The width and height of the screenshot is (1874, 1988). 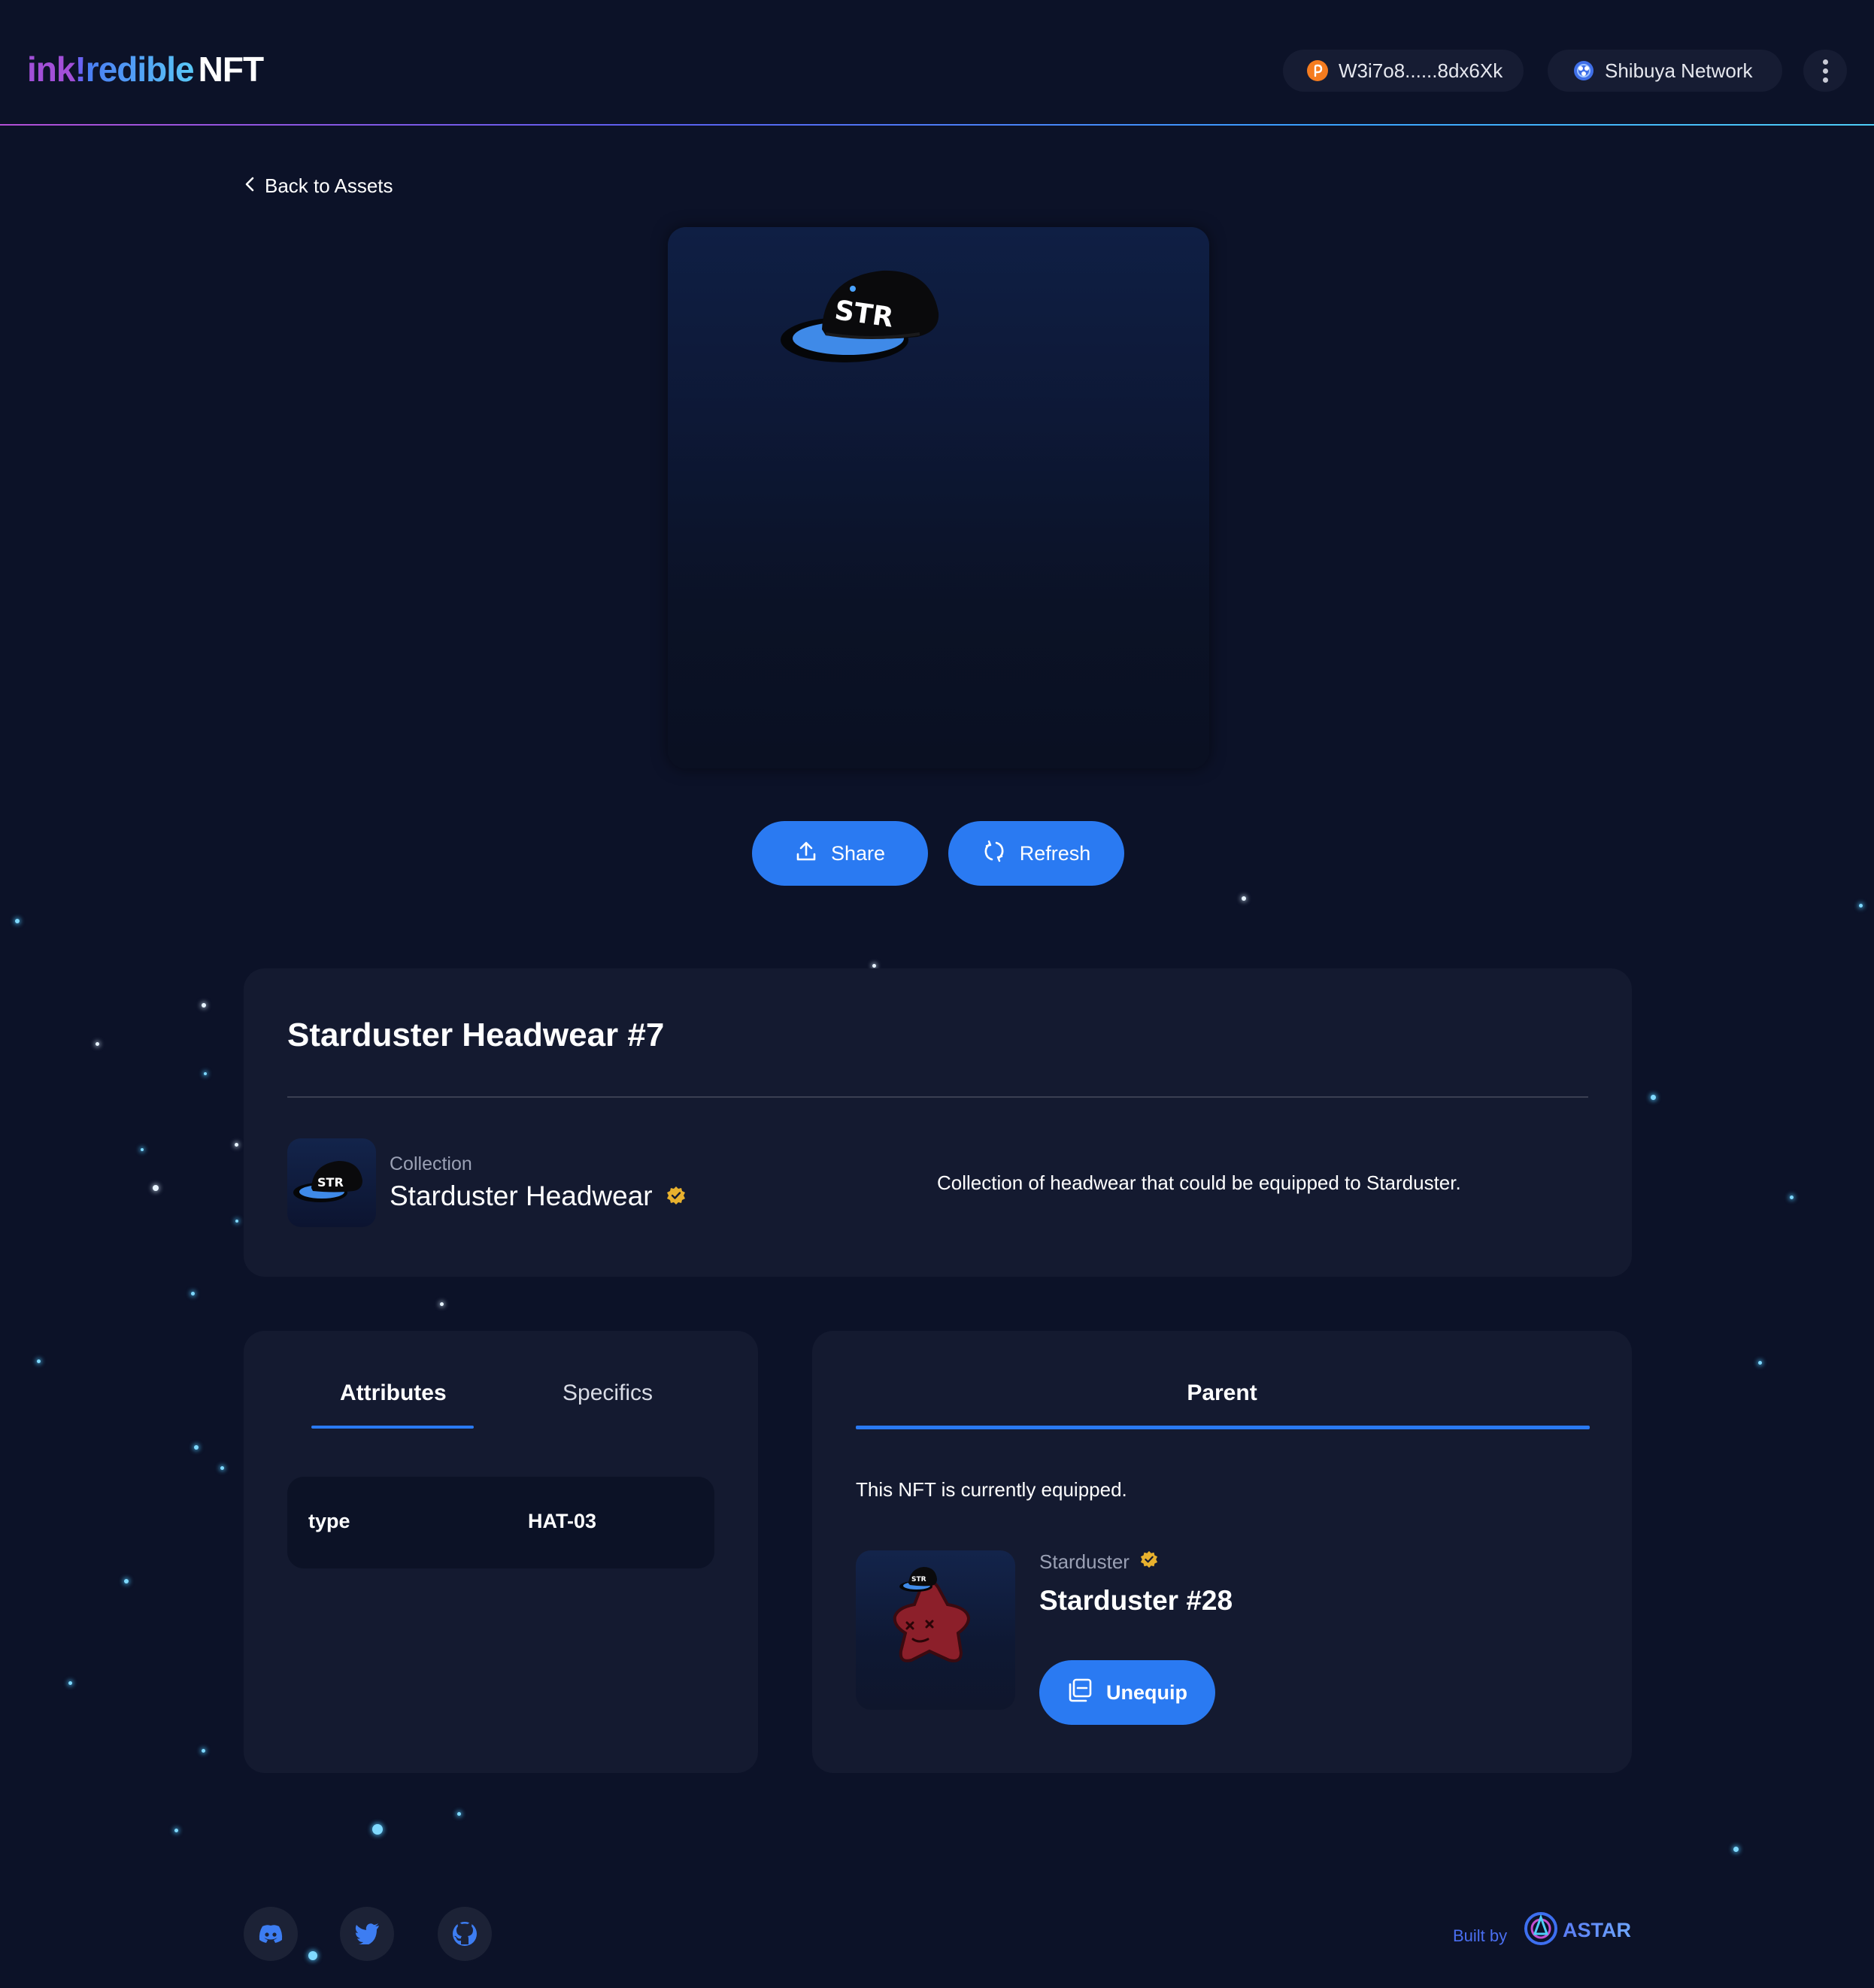 I want to click on astar-brand-text: ASTAR, so click(x=1597, y=1930).